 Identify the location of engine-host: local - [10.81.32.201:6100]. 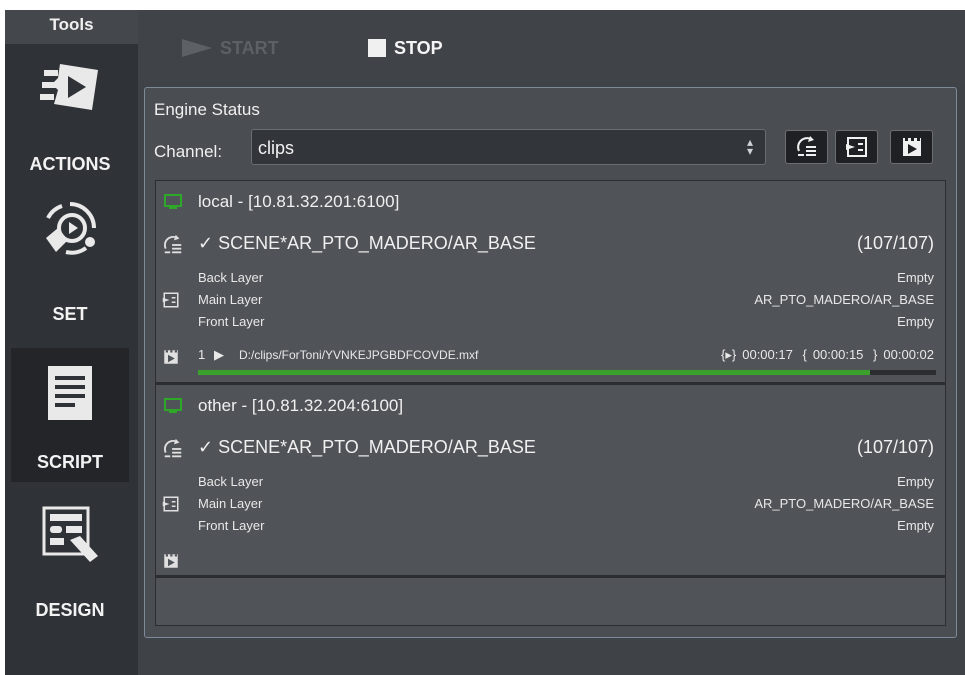
(299, 201).